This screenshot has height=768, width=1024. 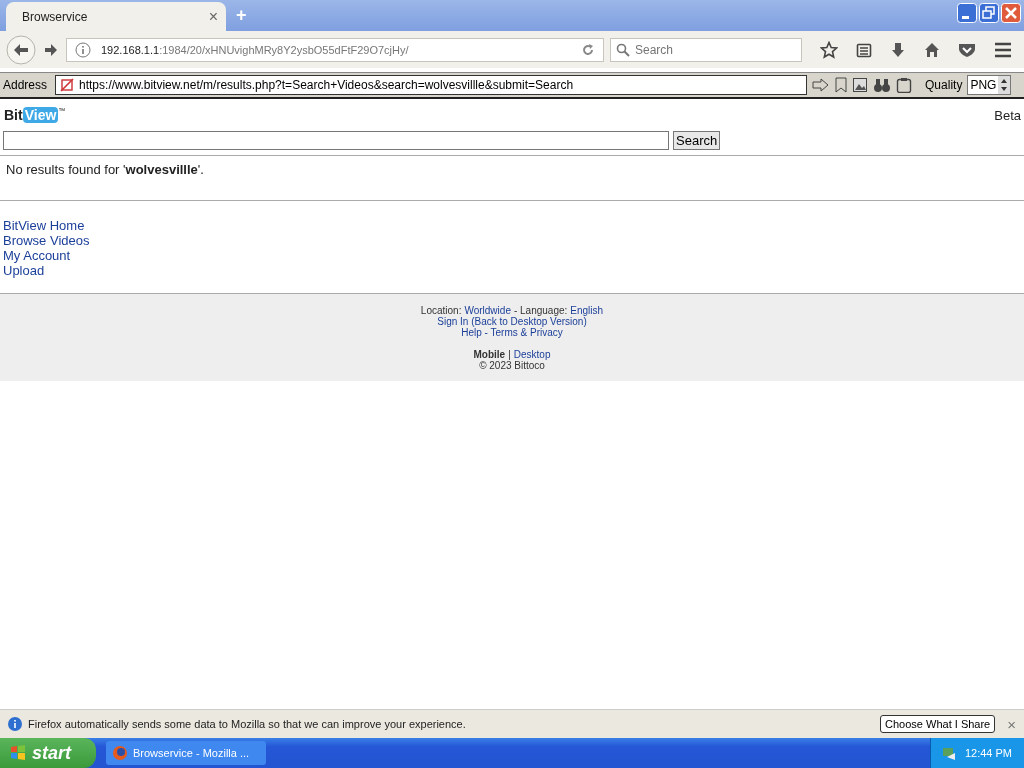 What do you see at coordinates (948, 753) in the screenshot?
I see `network-icon` at bounding box center [948, 753].